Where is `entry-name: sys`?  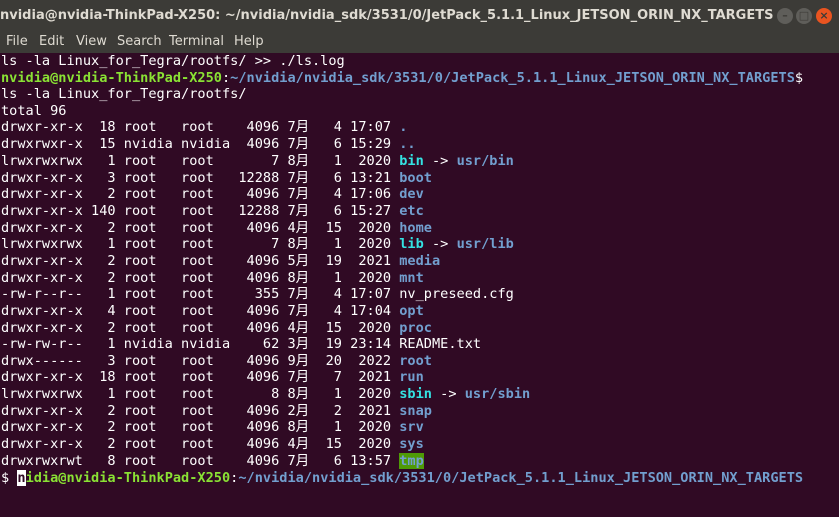
entry-name: sys is located at coordinates (411, 444).